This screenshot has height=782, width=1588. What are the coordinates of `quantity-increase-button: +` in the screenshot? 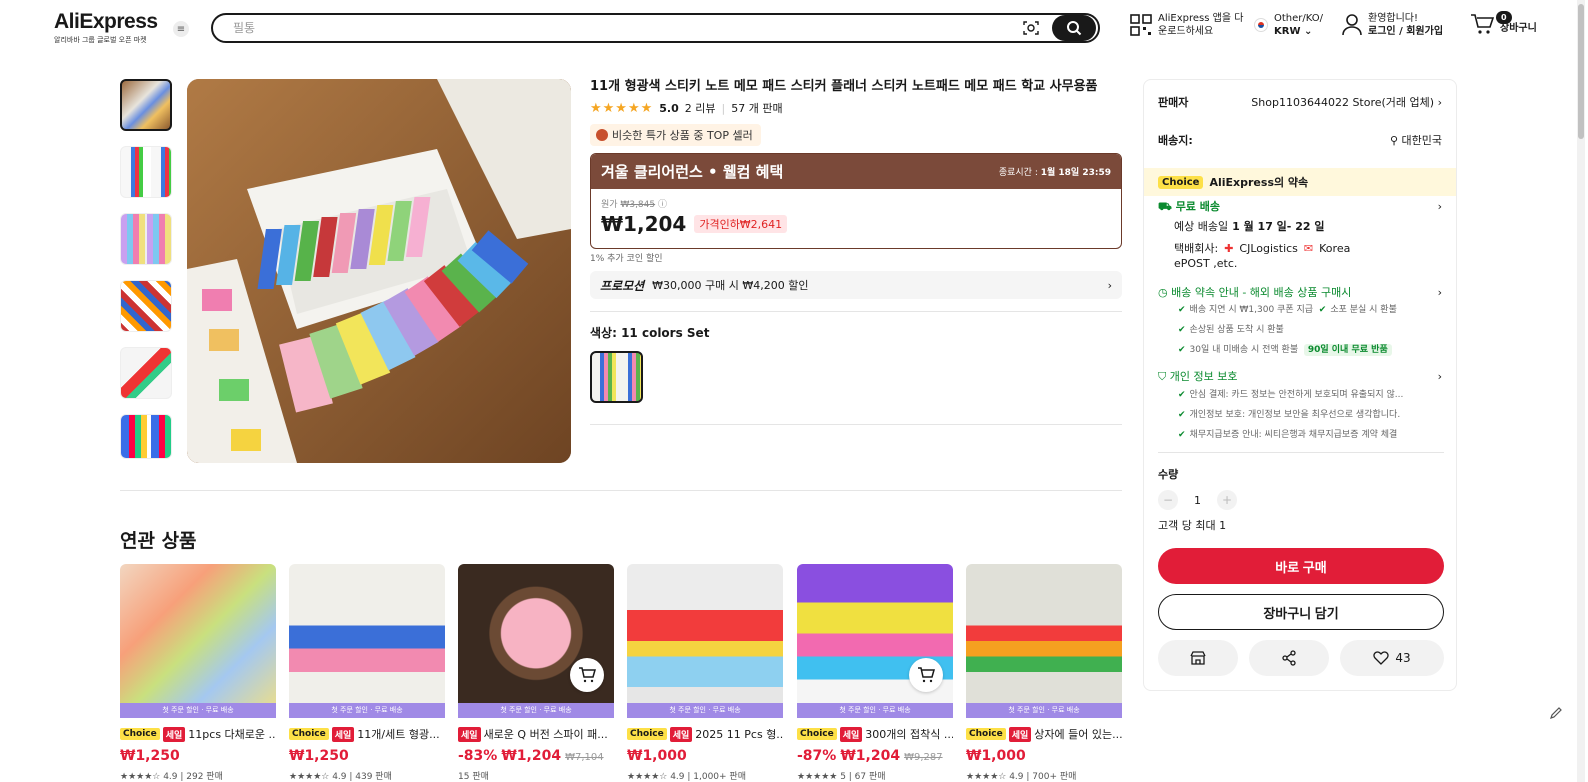 It's located at (1227, 500).